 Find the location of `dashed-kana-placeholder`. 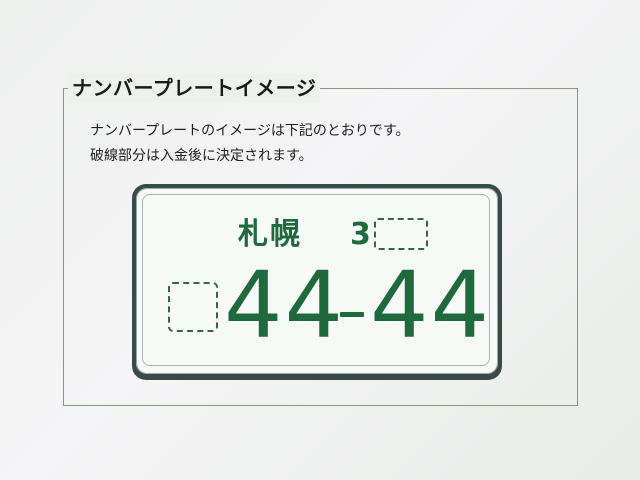

dashed-kana-placeholder is located at coordinates (193, 307).